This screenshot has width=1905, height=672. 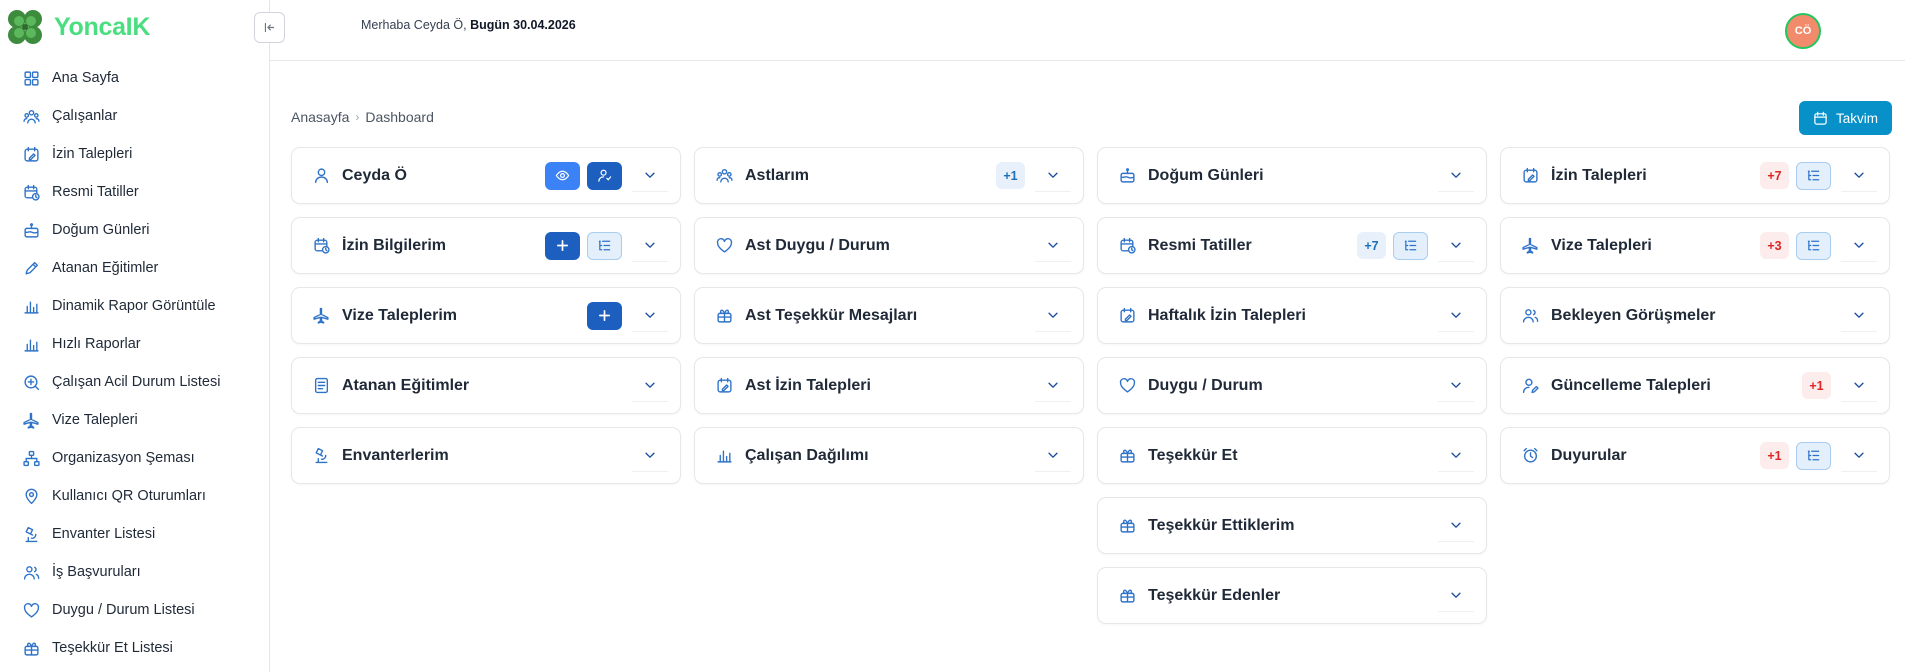 What do you see at coordinates (1695, 455) in the screenshot?
I see `widget-card-duyurular: Duyurular +1` at bounding box center [1695, 455].